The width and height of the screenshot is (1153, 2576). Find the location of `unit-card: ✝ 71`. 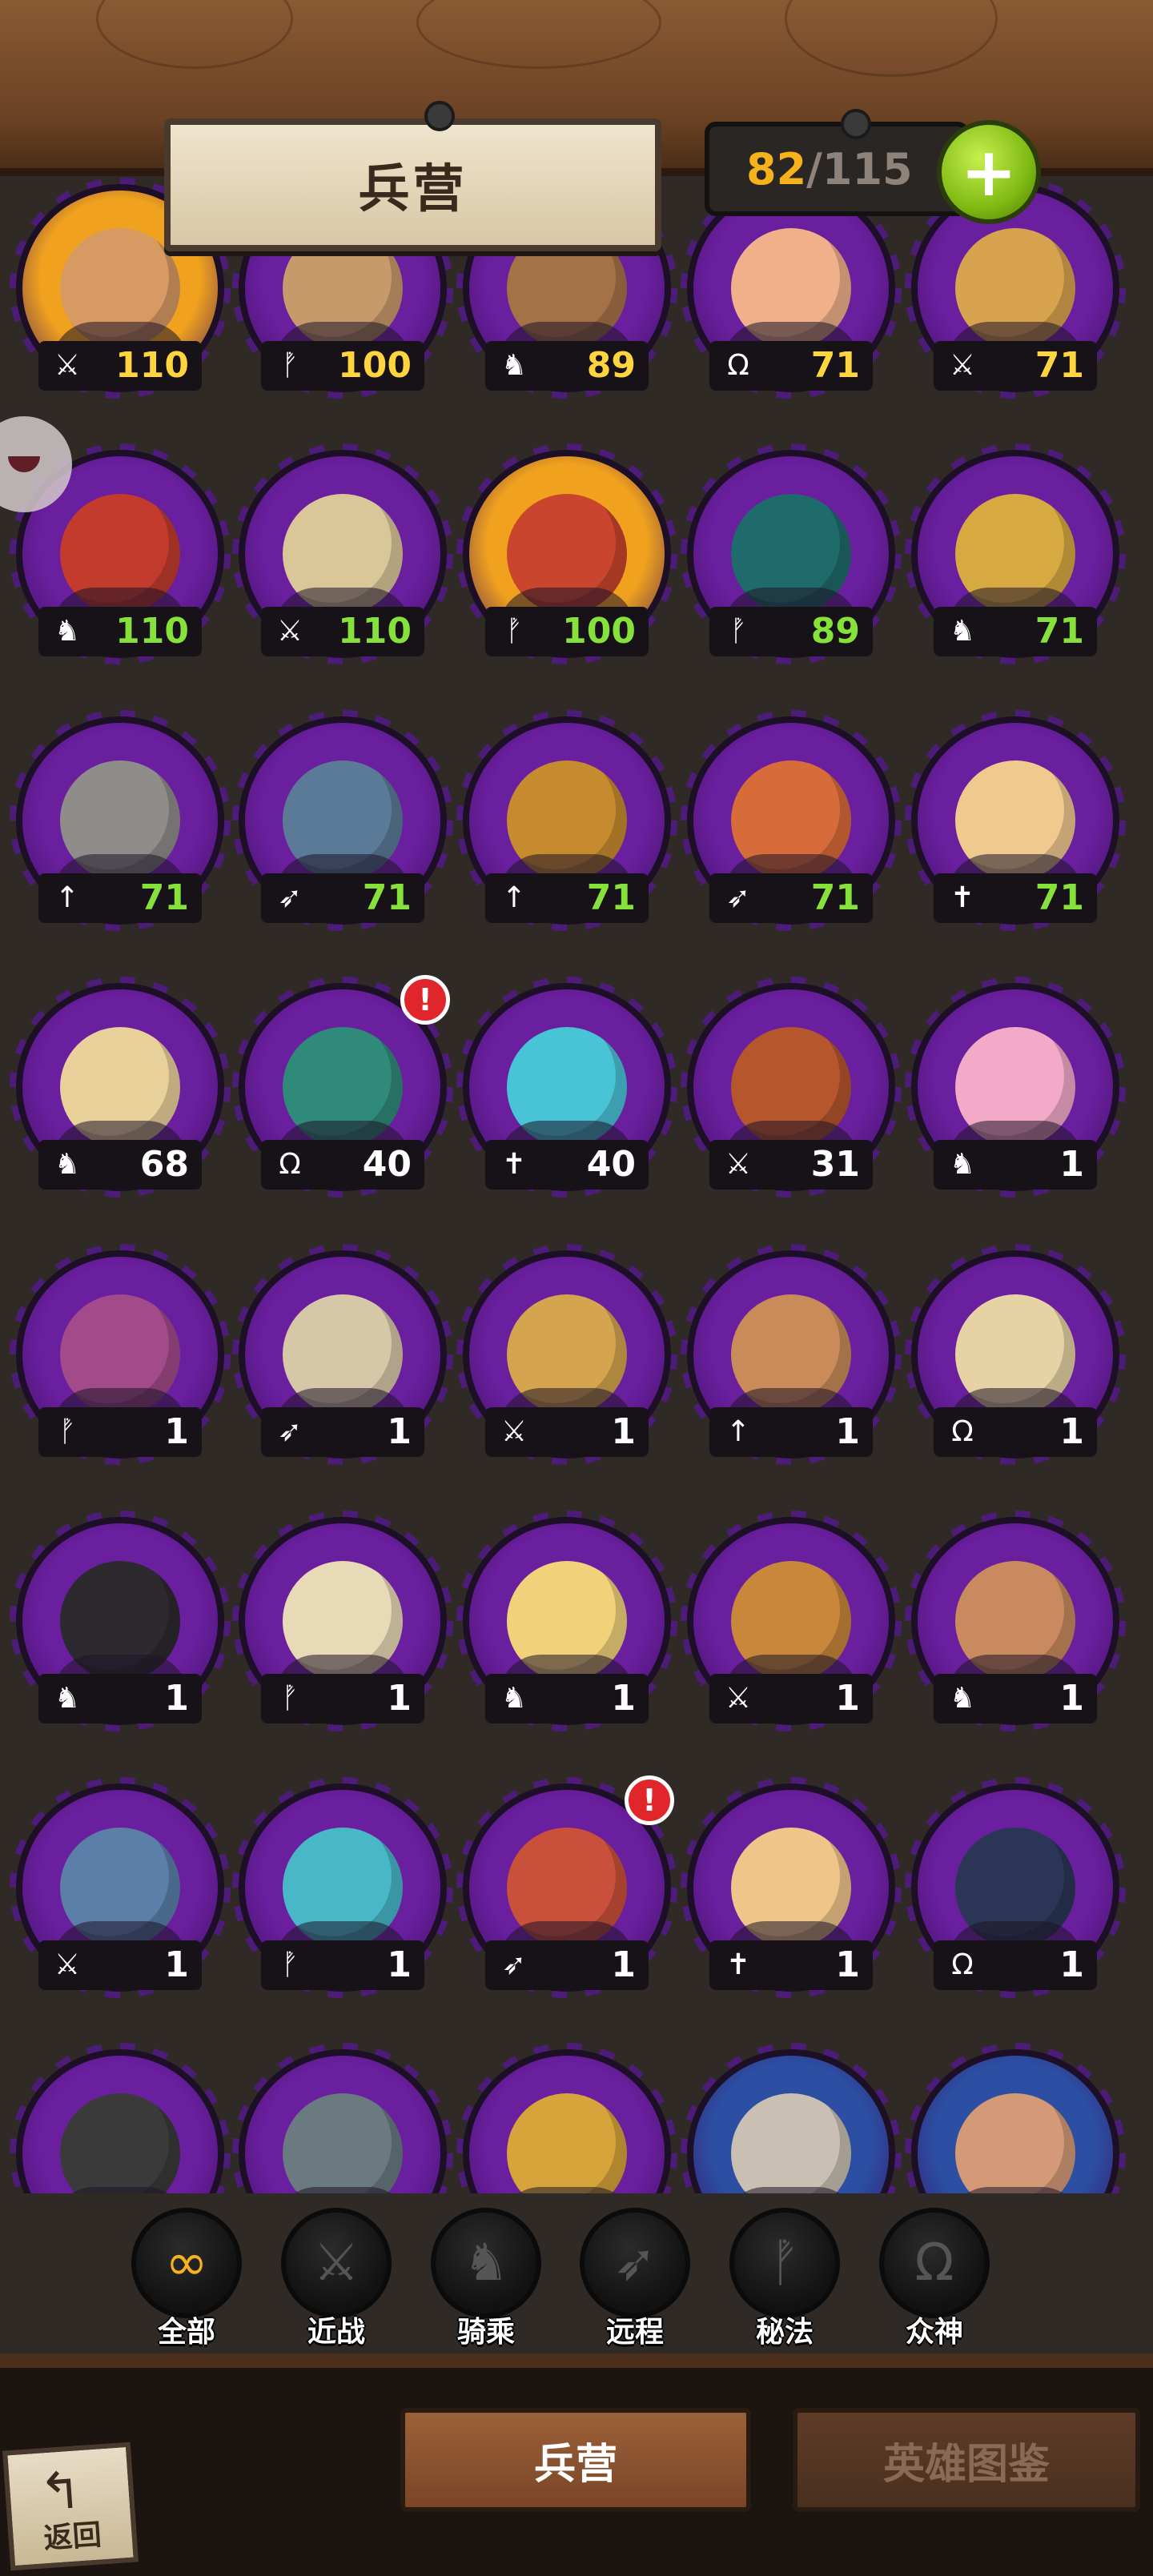

unit-card: ✝ 71 is located at coordinates (1016, 821).